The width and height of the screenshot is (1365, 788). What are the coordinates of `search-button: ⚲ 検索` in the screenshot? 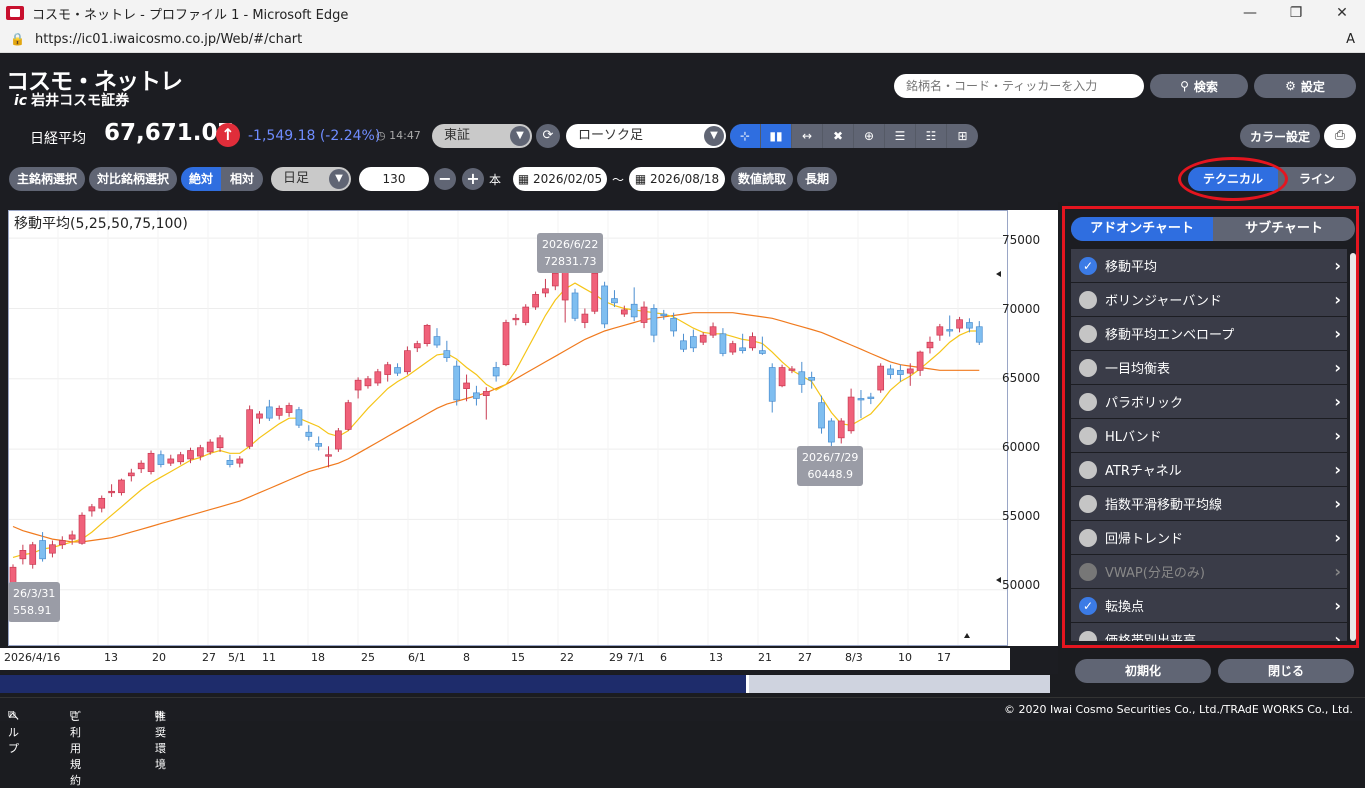 It's located at (1199, 86).